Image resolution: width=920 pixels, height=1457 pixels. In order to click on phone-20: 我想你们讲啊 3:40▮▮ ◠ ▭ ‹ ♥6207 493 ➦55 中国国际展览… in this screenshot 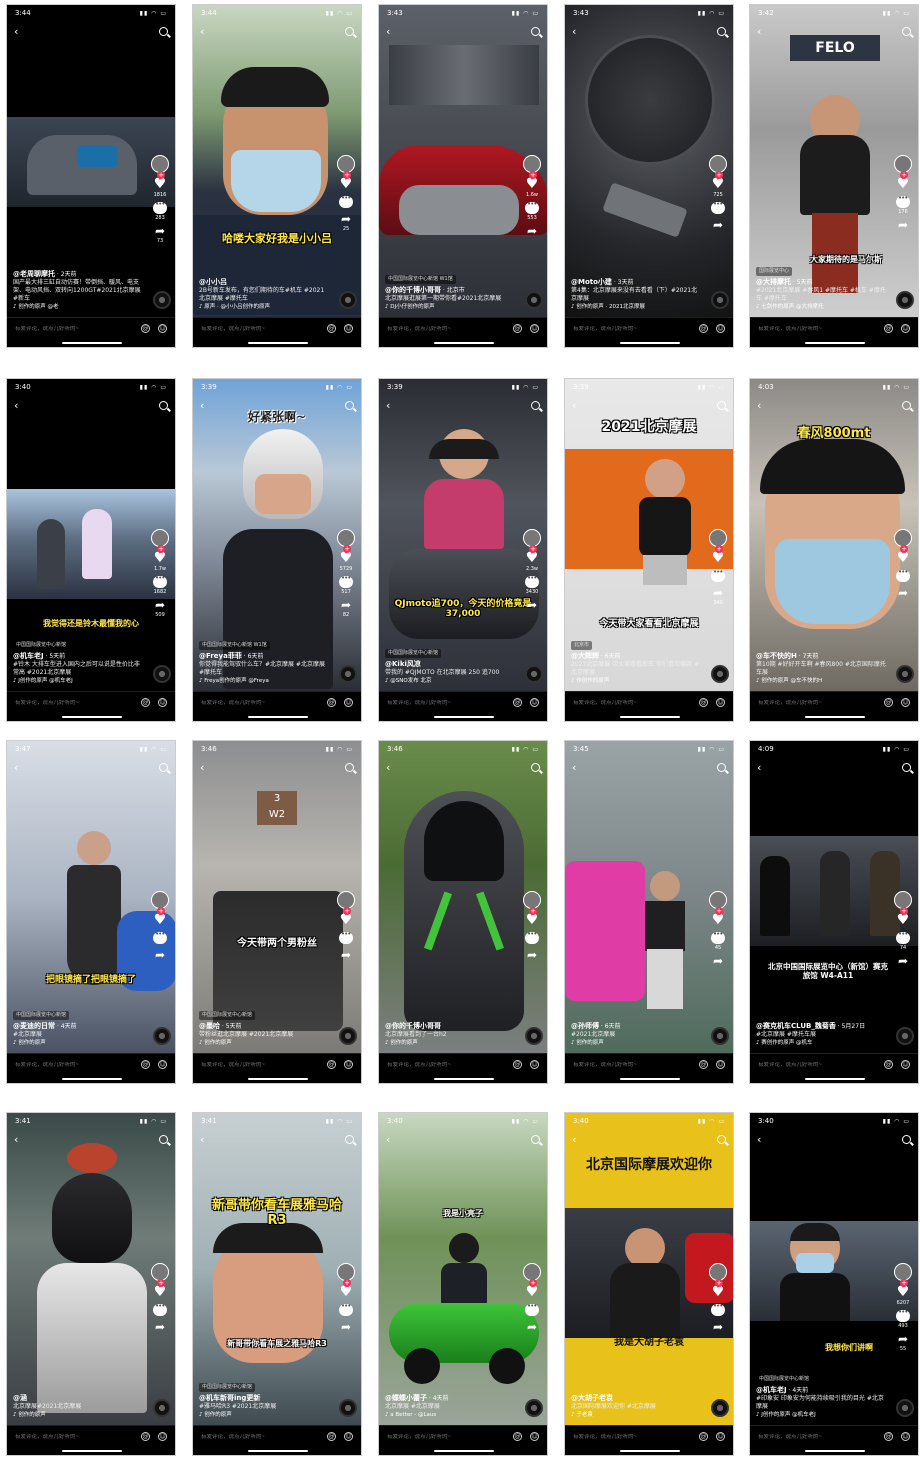, I will do `click(834, 1284)`.